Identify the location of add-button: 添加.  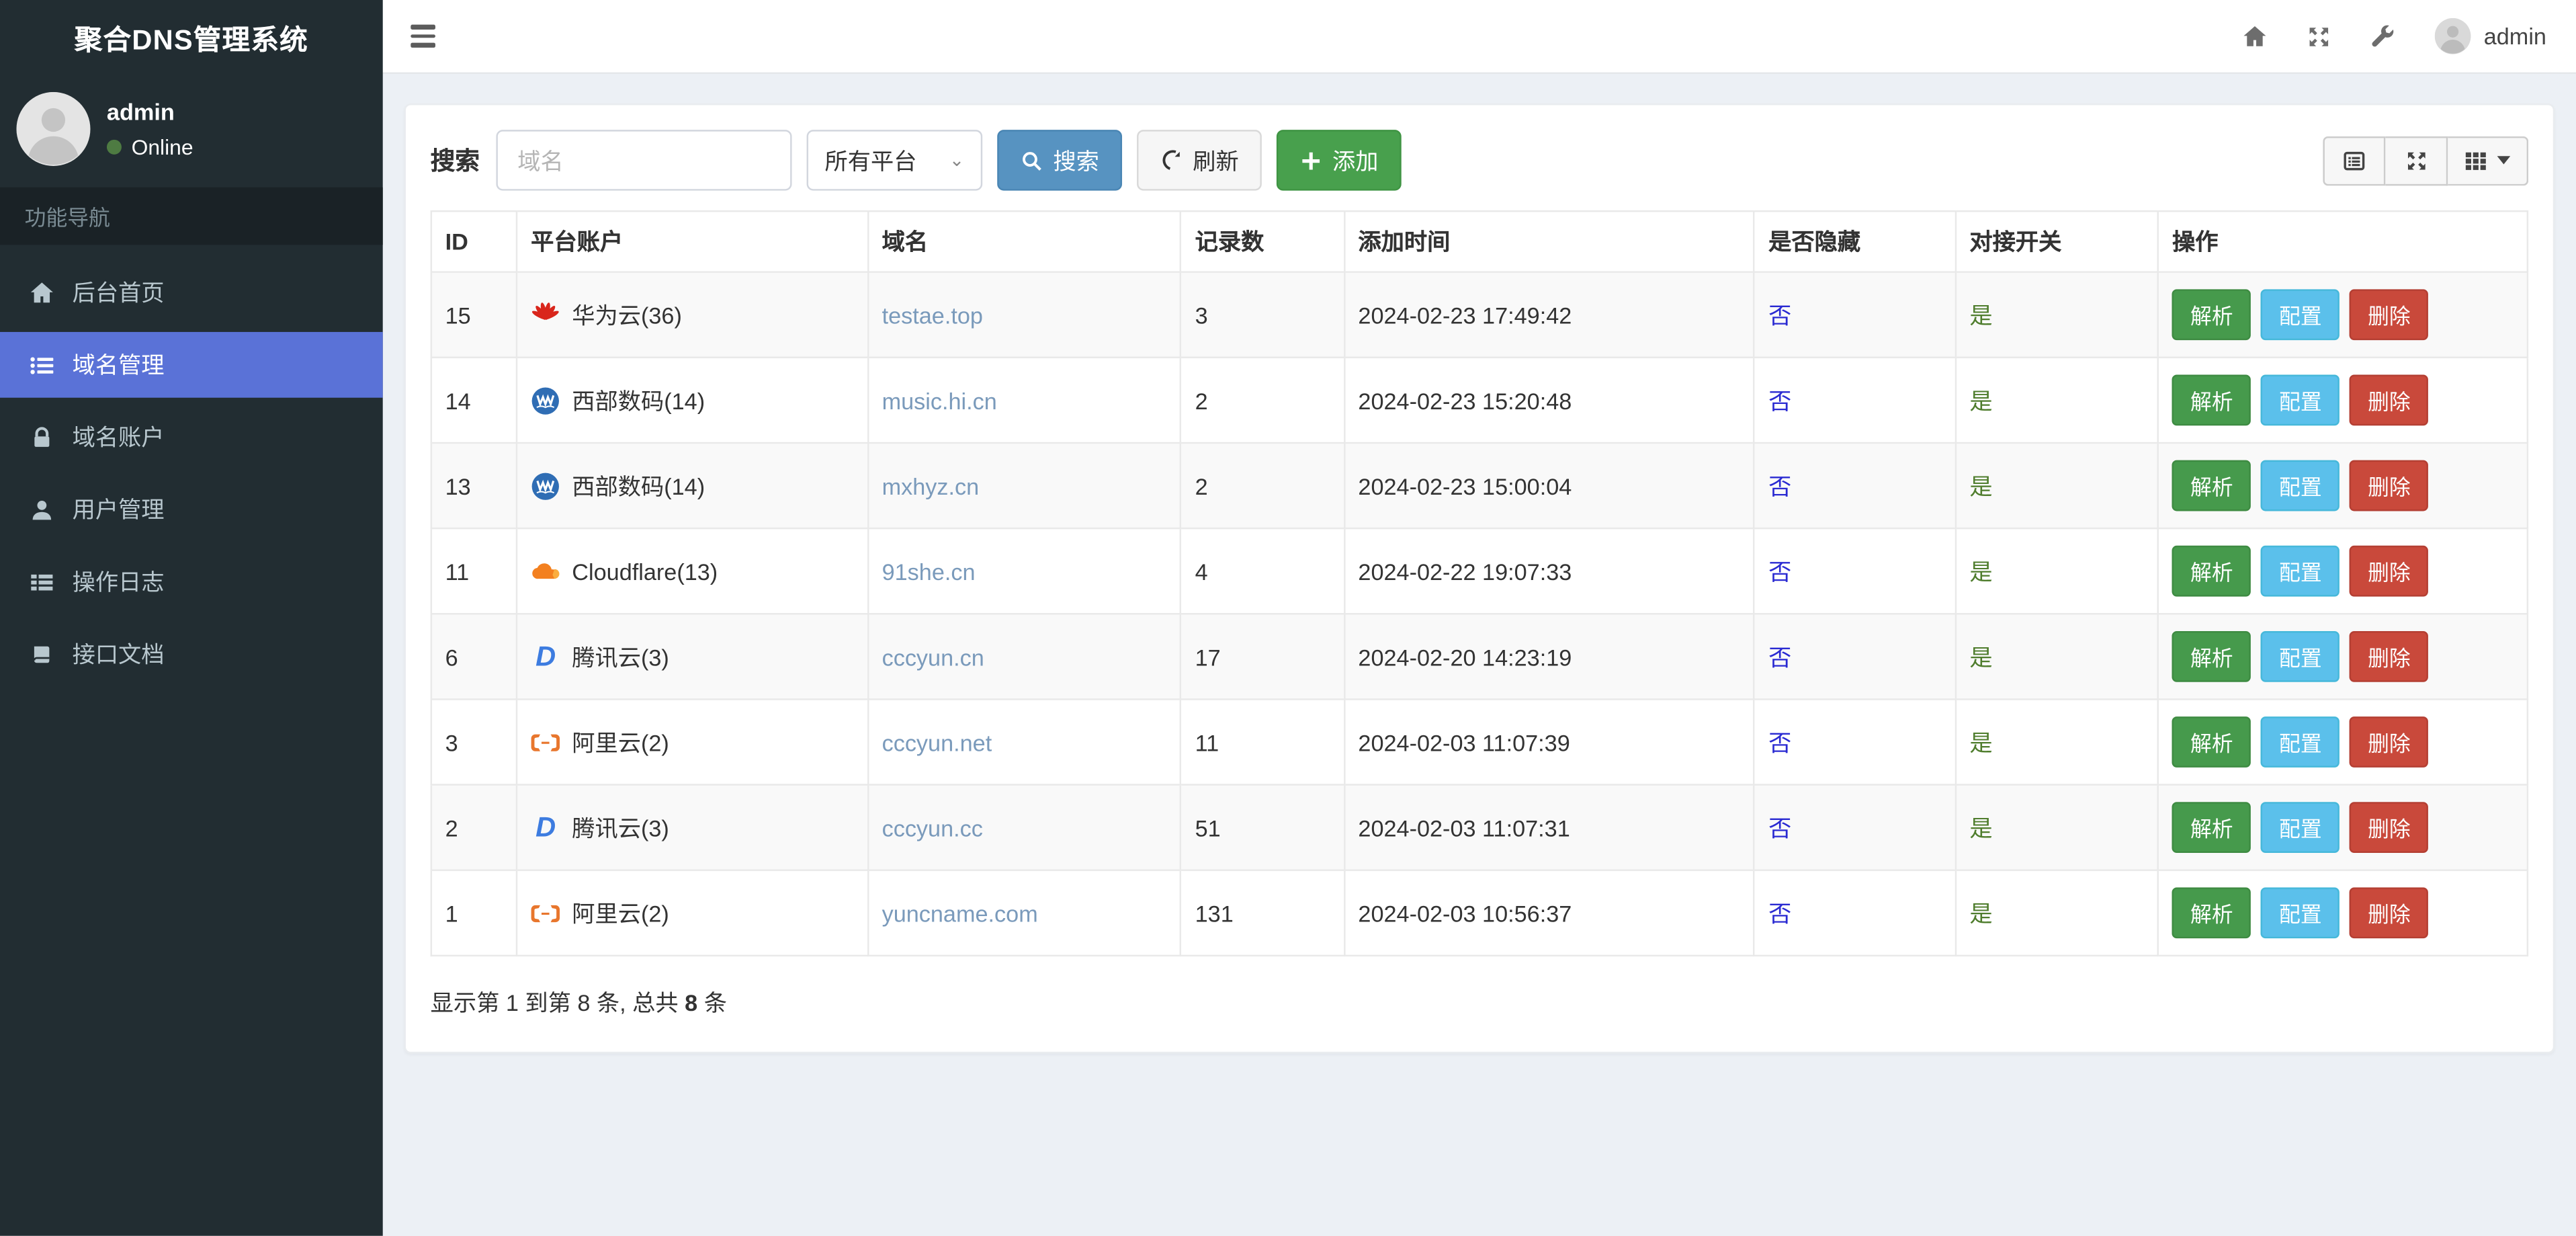
(1339, 160).